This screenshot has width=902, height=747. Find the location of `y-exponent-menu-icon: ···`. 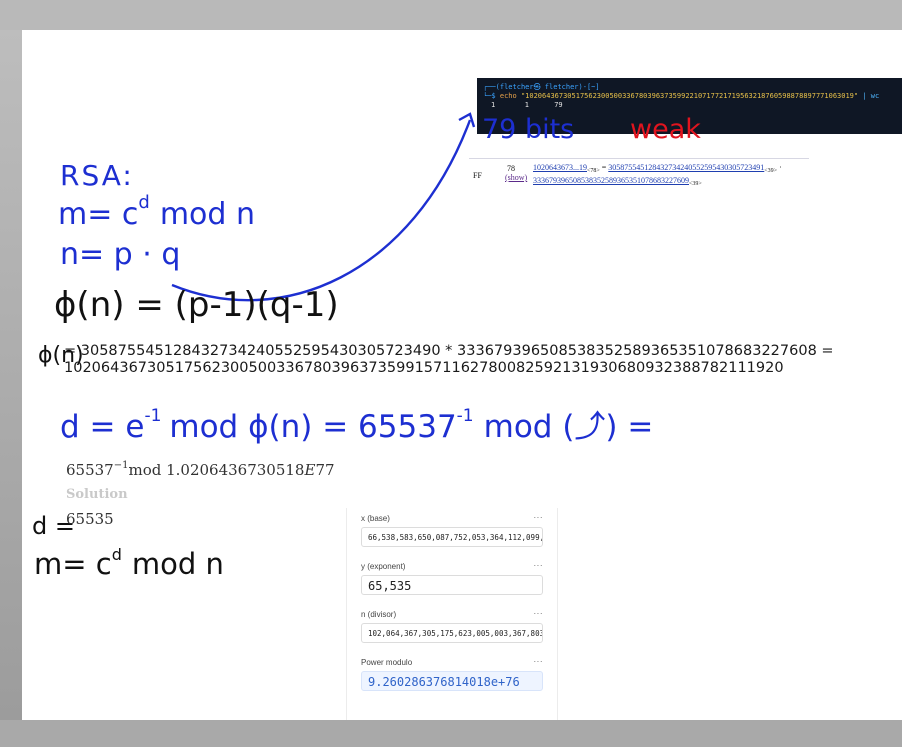

y-exponent-menu-icon: ··· is located at coordinates (539, 565).